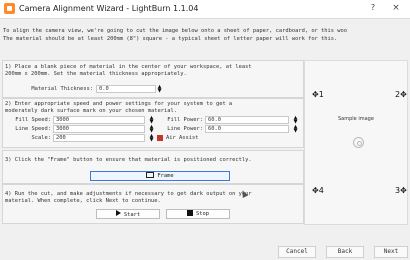 This screenshot has height=260, width=410. Describe the element at coordinates (318, 94) in the screenshot. I see `alignment-marker-1: ✥1` at that location.